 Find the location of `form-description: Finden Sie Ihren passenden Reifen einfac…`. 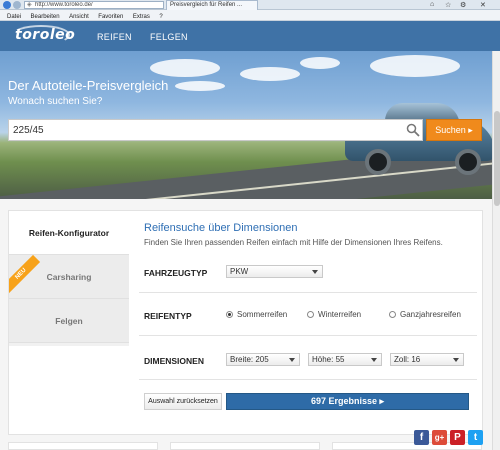

form-description: Finden Sie Ihren passenden Reifen einfac… is located at coordinates (293, 242).